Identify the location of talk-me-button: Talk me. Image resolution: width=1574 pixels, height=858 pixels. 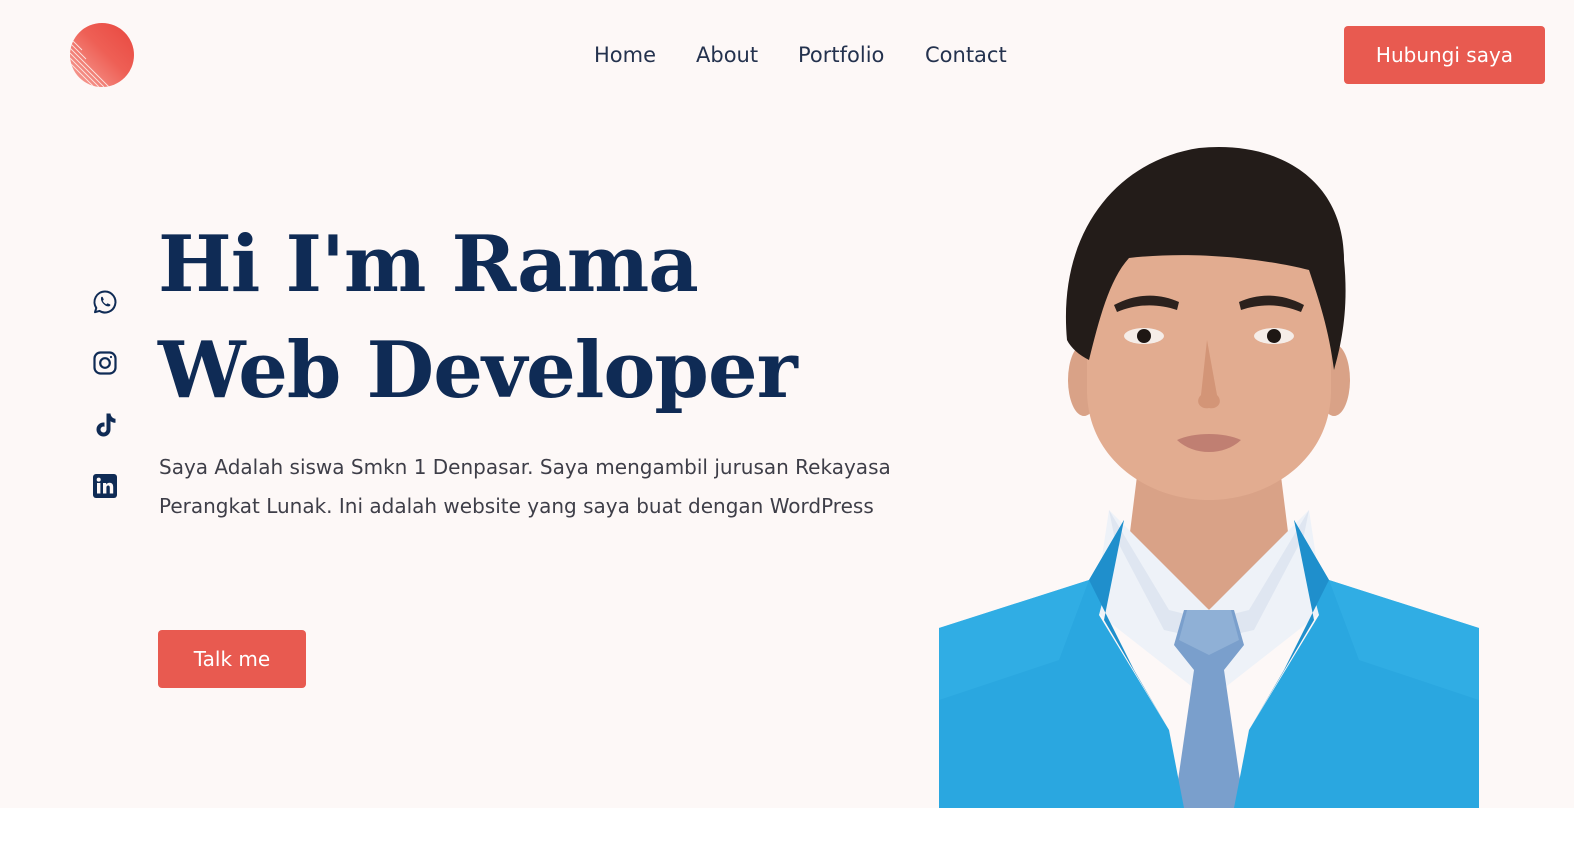
(232, 659).